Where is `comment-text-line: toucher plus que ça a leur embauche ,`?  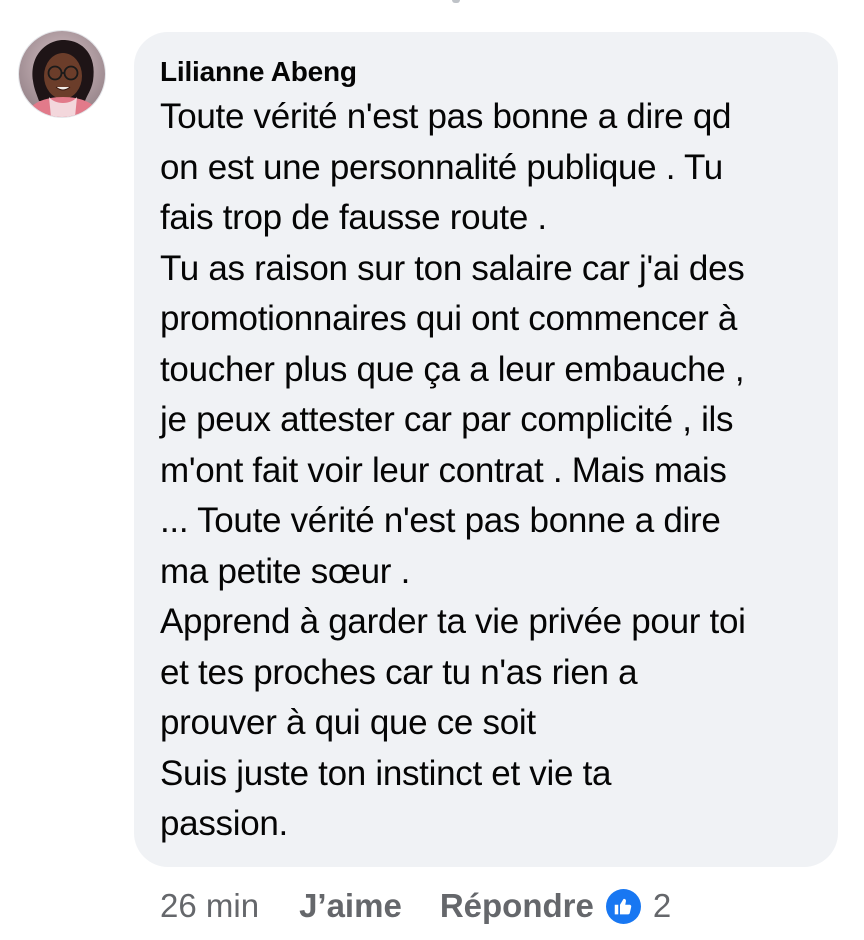 comment-text-line: toucher plus que ça a leur embauche , is located at coordinates (452, 369).